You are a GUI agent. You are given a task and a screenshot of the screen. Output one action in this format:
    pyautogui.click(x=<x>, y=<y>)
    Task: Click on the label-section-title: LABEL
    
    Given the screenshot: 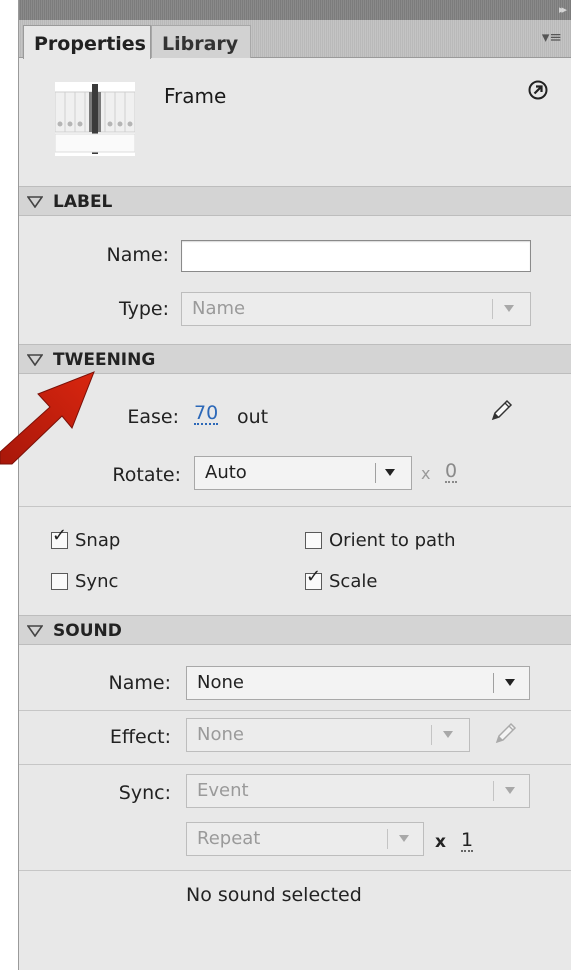 What is the action you would take?
    pyautogui.click(x=83, y=202)
    